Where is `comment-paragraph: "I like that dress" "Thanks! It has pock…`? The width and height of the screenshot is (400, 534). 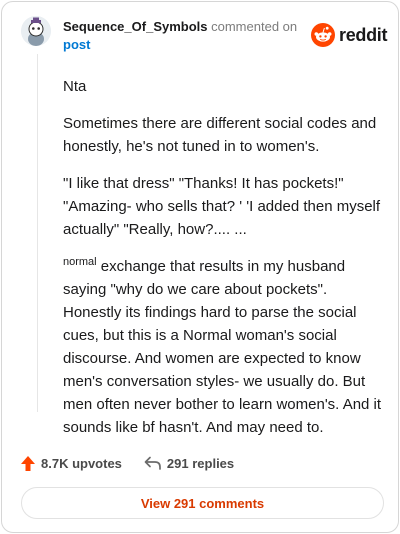 comment-paragraph: "I like that dress" "Thanks! It has pock… is located at coordinates (222, 206).